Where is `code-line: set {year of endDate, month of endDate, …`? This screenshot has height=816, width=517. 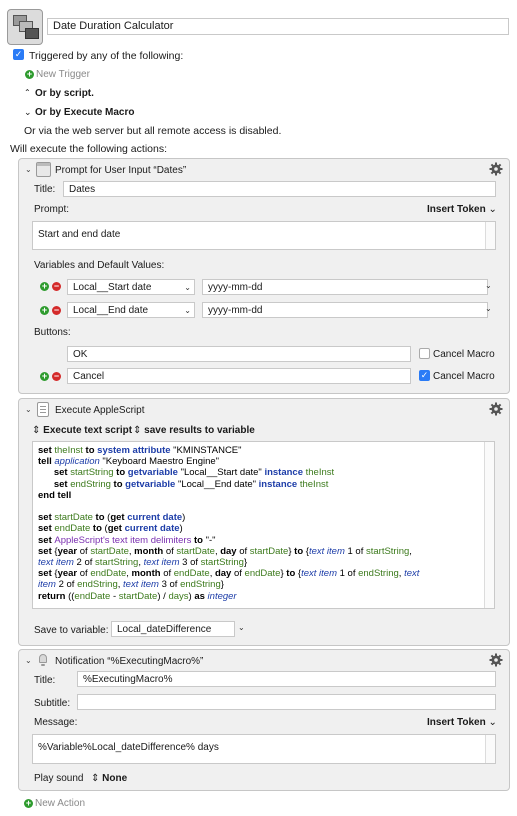
code-line: set {year of endDate, month of endDate, … is located at coordinates (263, 573).